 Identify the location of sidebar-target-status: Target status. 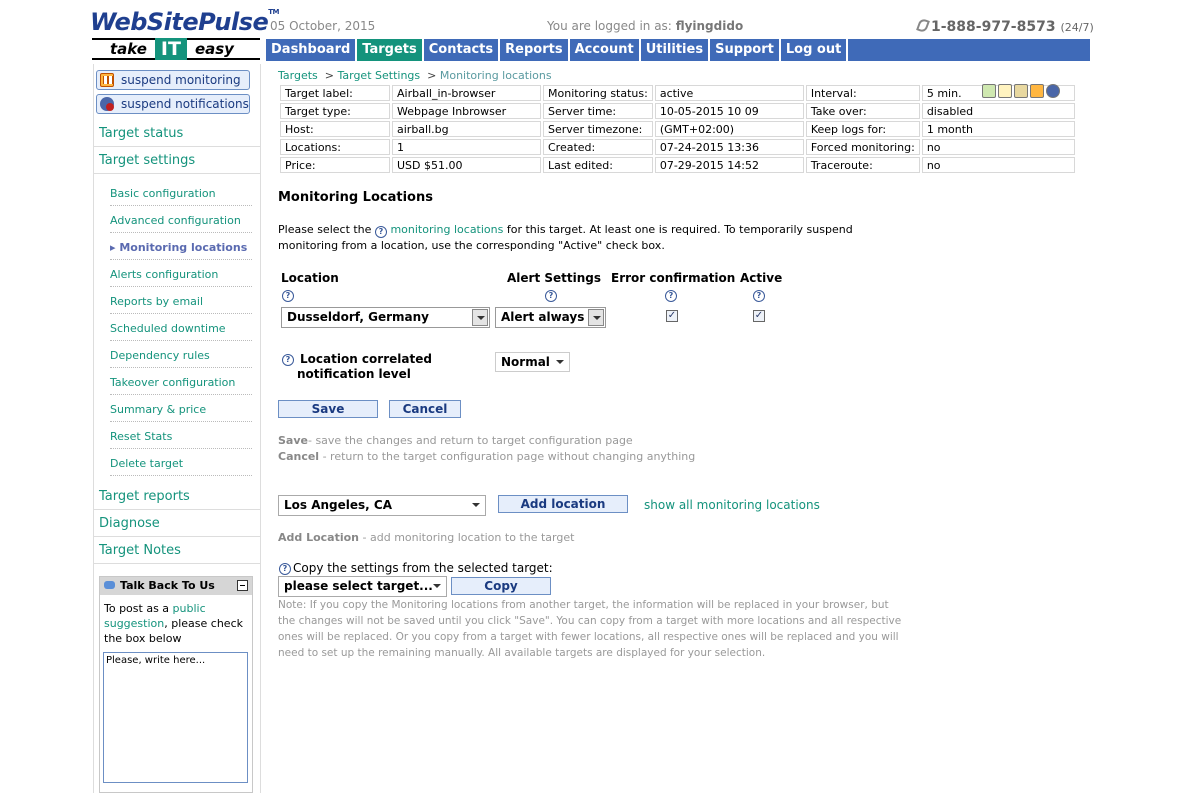
(179, 133).